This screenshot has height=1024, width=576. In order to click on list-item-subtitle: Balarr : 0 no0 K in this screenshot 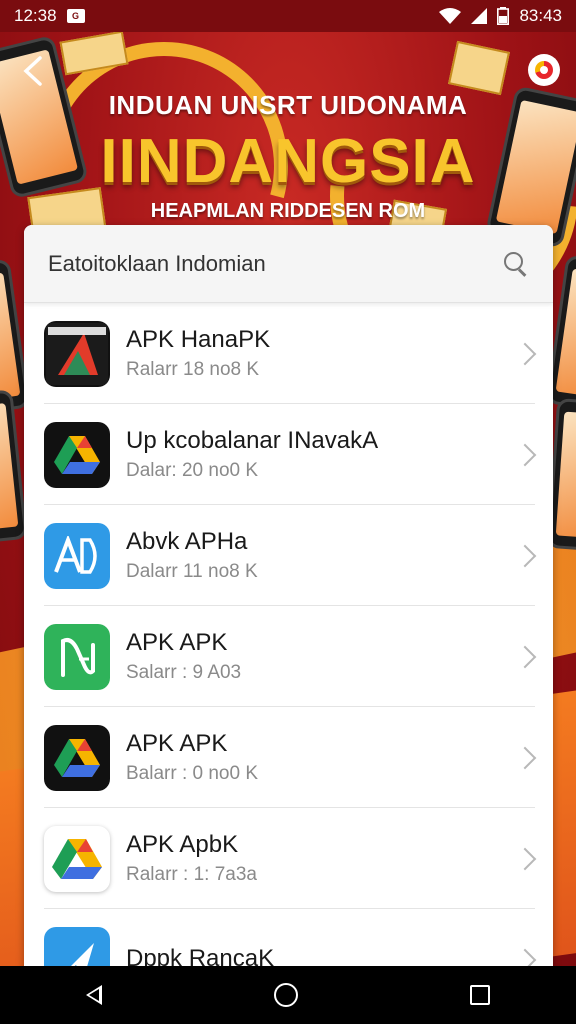, I will do `click(192, 773)`.